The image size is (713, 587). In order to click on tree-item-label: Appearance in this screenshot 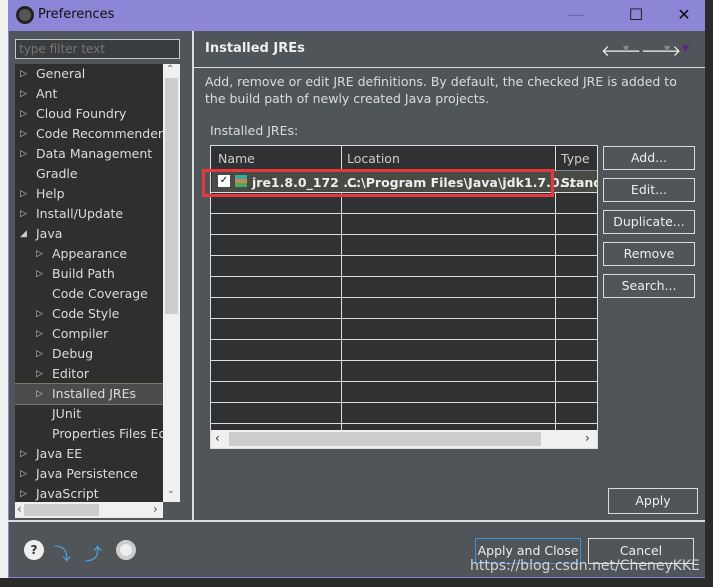, I will do `click(90, 253)`.